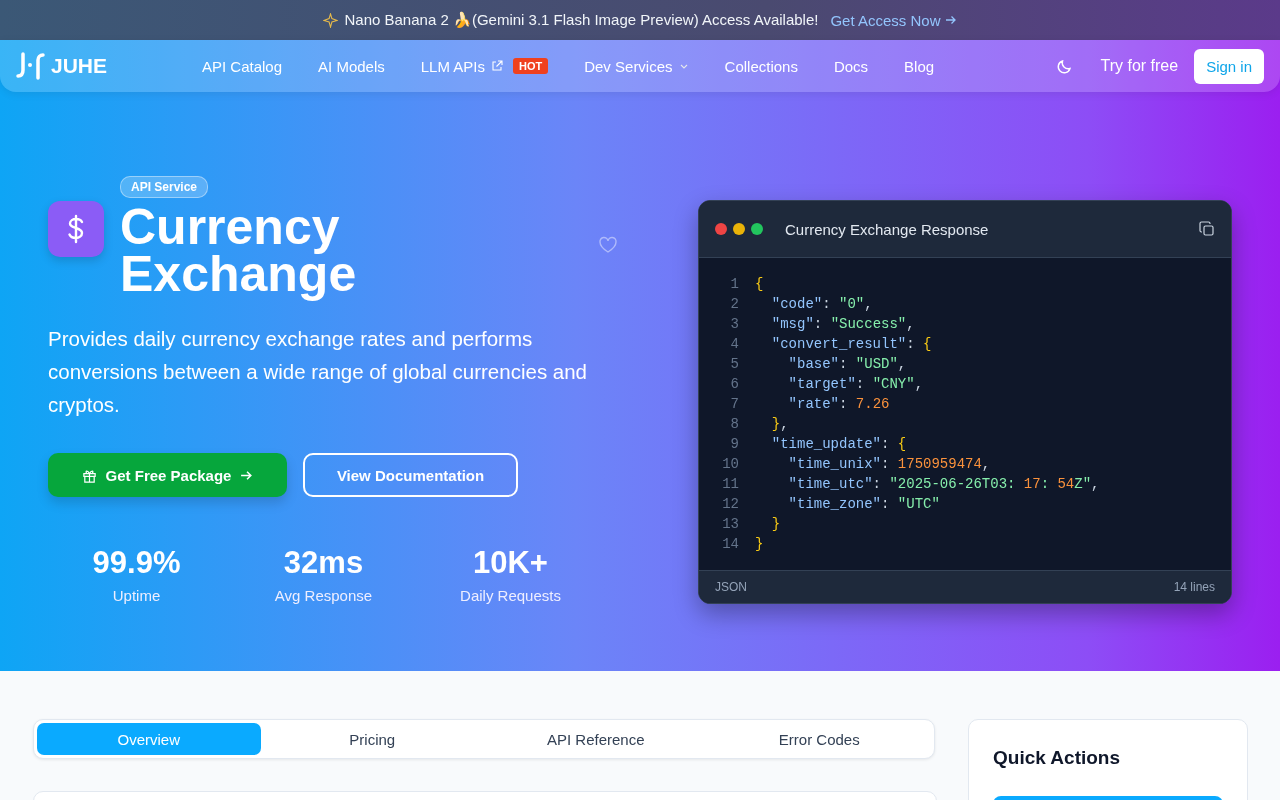 The width and height of the screenshot is (1280, 800). Describe the element at coordinates (372, 739) in the screenshot. I see `tab: Pricing` at that location.